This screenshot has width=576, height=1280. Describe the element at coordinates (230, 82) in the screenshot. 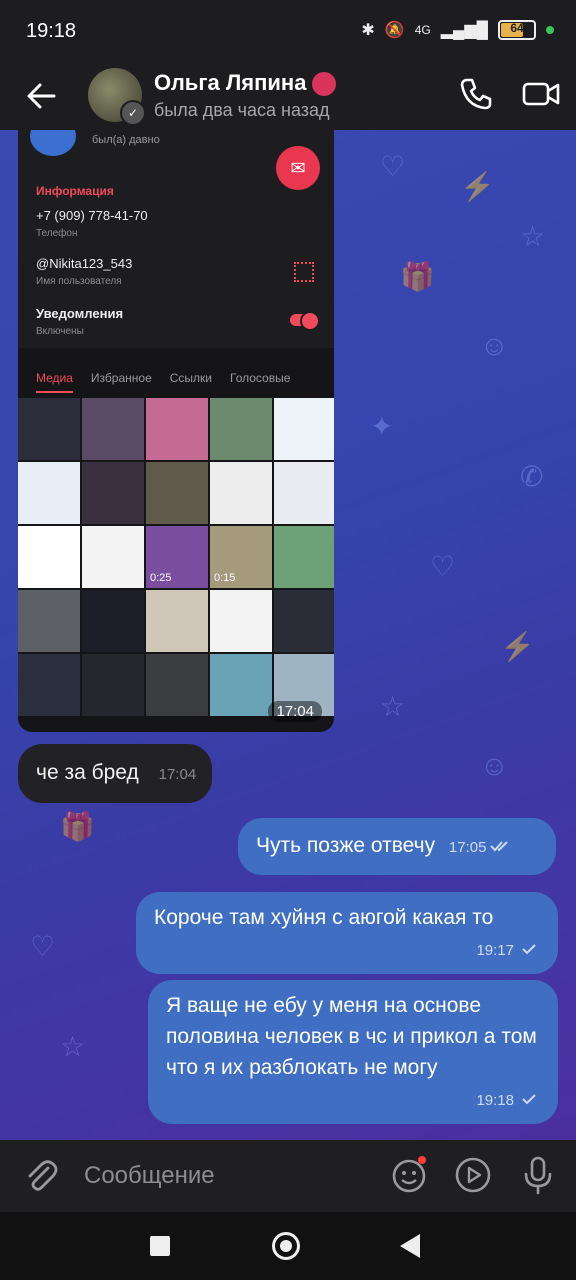

I see `contact-name-text: Ольга Ляпина` at that location.